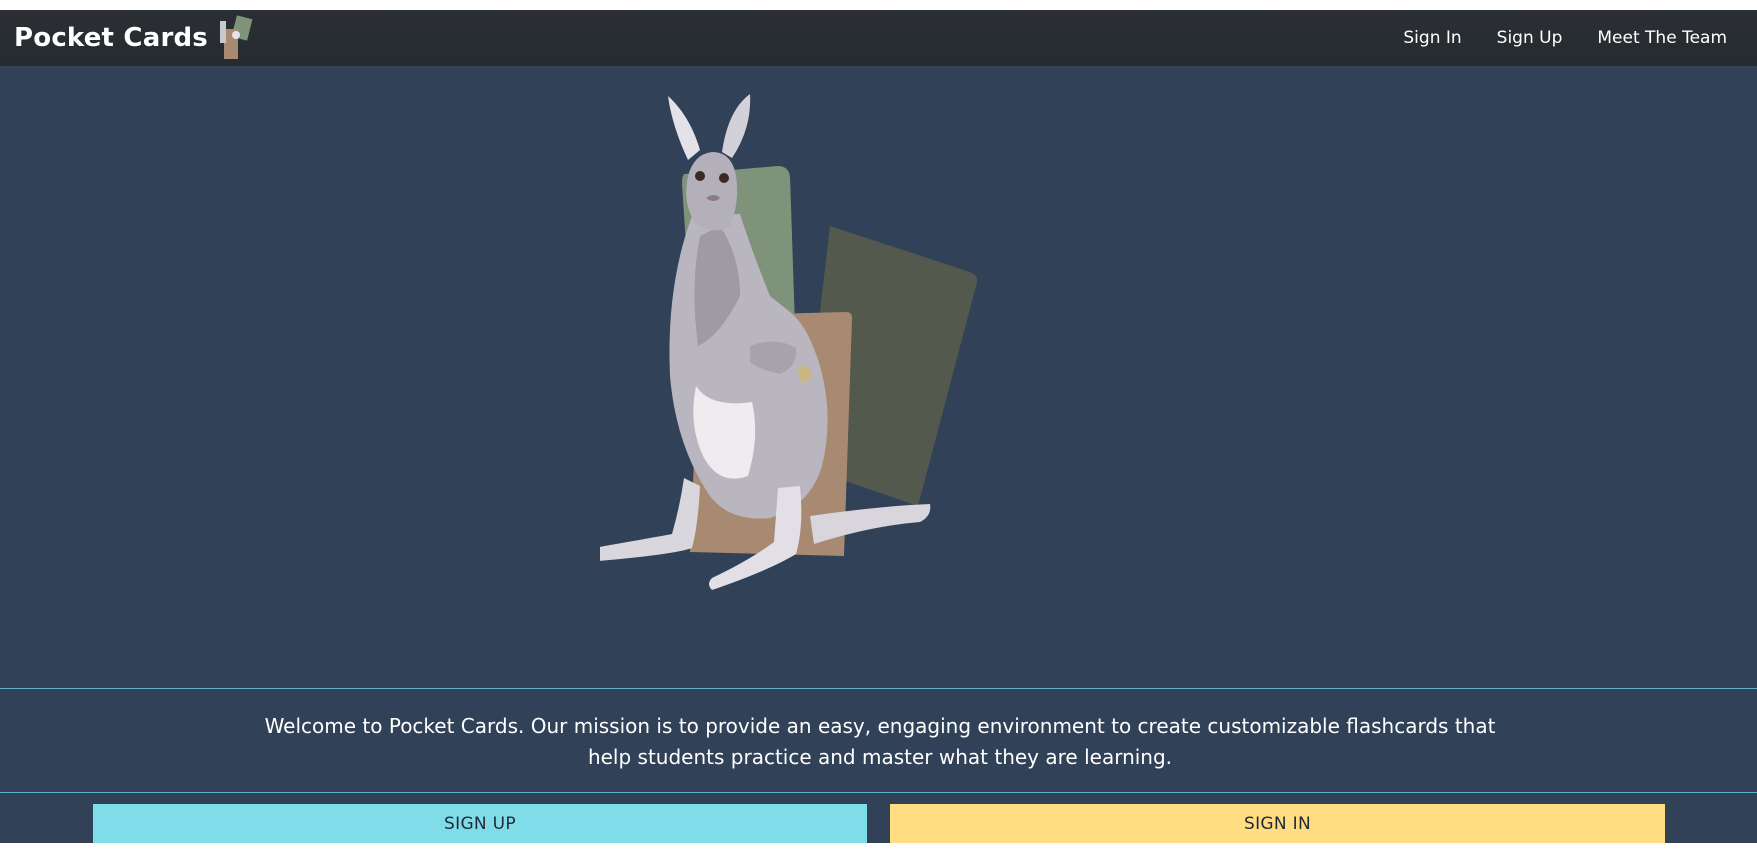 The height and width of the screenshot is (854, 1757). I want to click on kangaroo-cards-logo-icon, so click(236, 37).